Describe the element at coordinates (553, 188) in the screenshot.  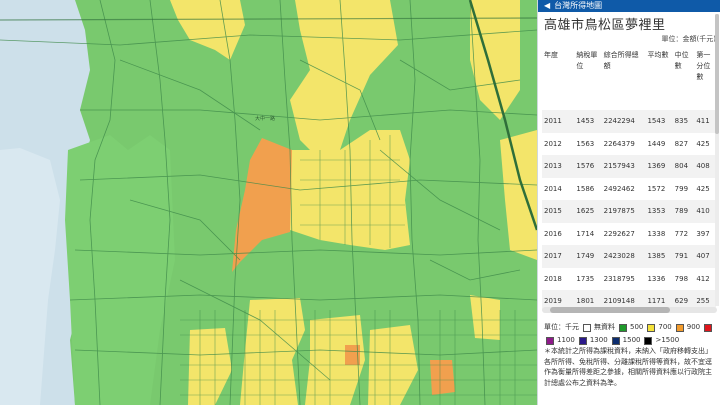
I see `table-cell: 2014` at that location.